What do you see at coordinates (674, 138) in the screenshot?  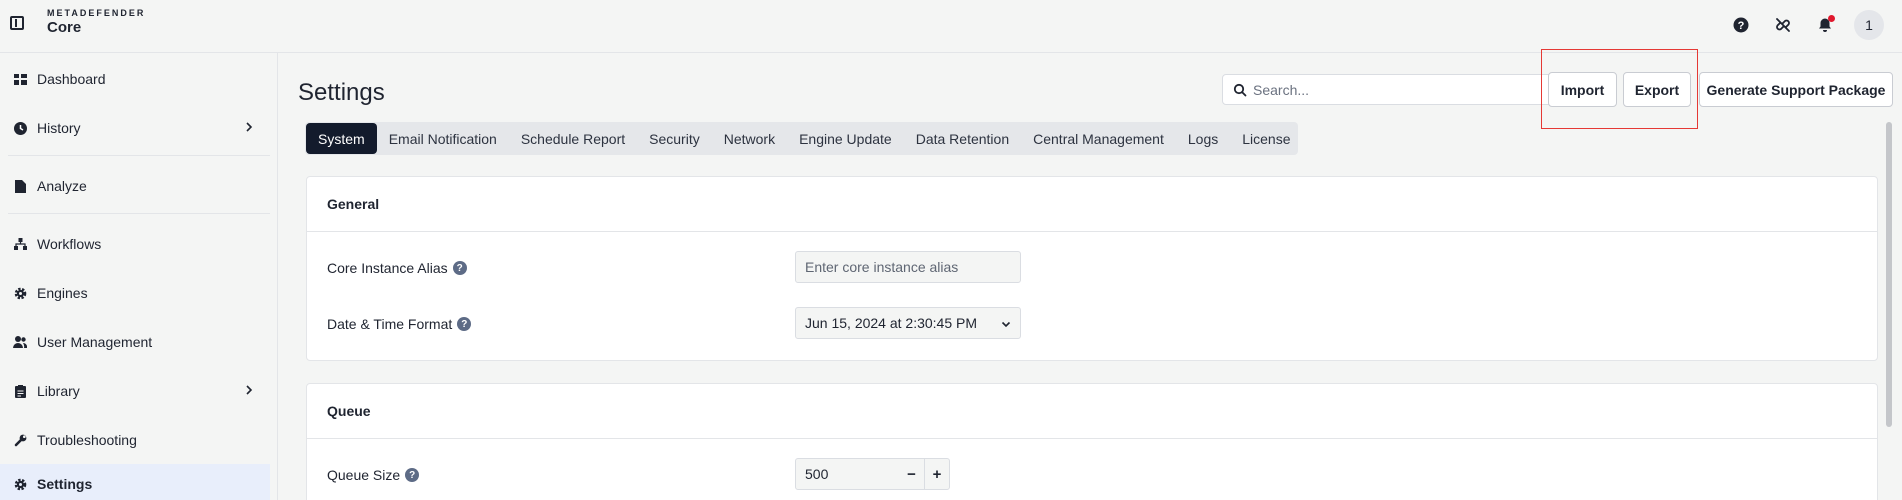 I see `tab-security: Security` at bounding box center [674, 138].